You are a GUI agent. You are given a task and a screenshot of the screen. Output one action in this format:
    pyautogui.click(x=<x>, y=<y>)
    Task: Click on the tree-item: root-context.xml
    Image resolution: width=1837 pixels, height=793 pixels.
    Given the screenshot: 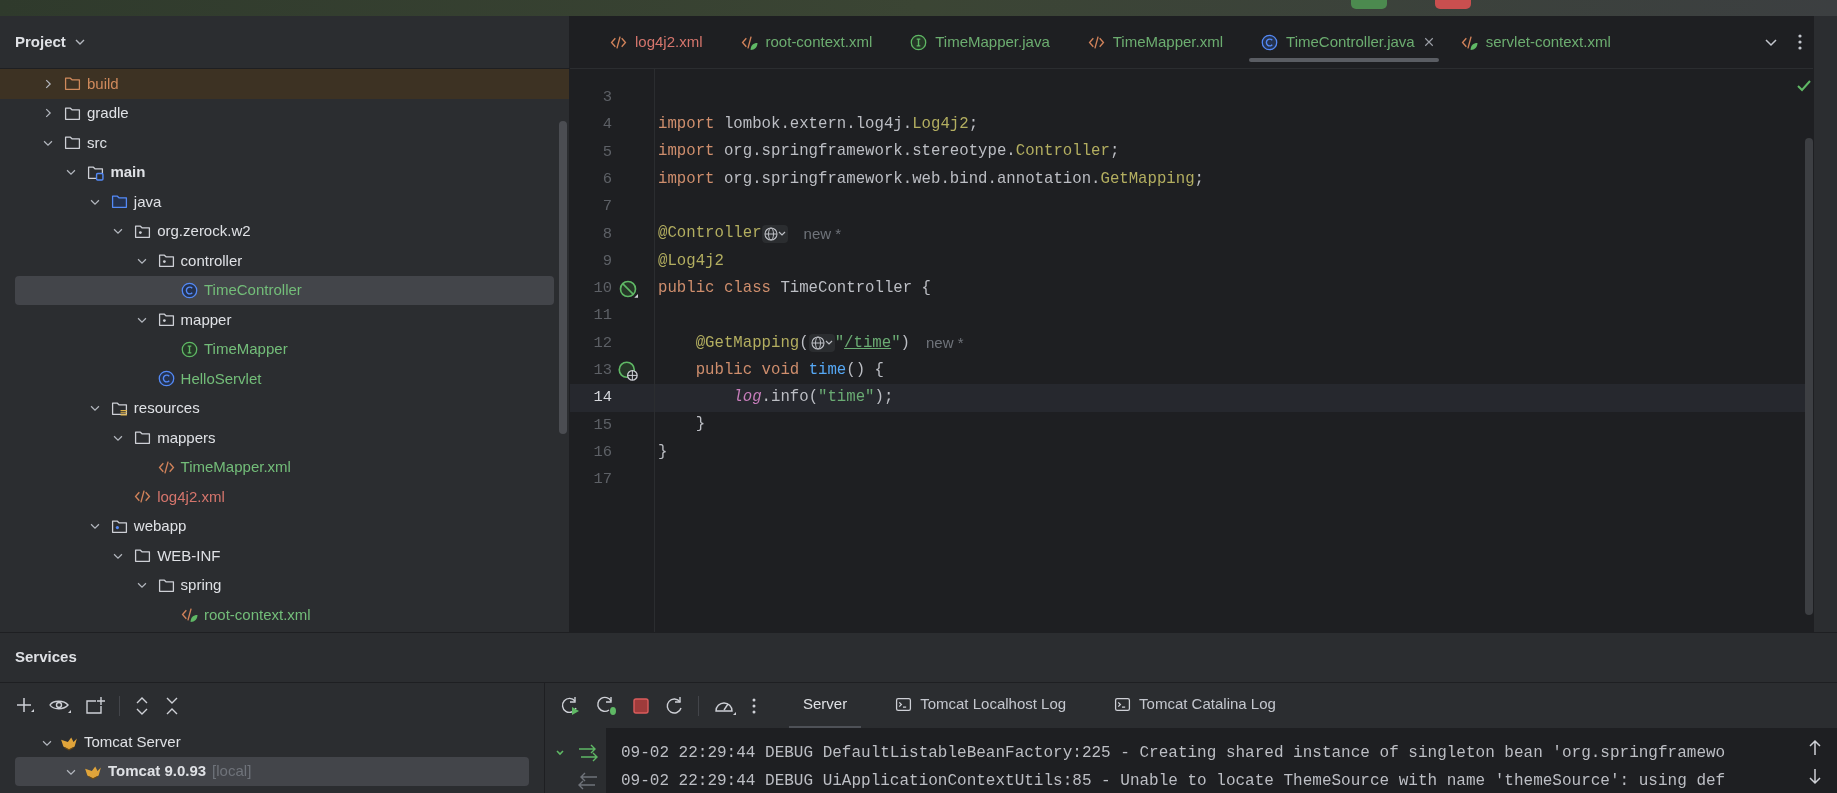 What is the action you would take?
    pyautogui.click(x=284, y=615)
    